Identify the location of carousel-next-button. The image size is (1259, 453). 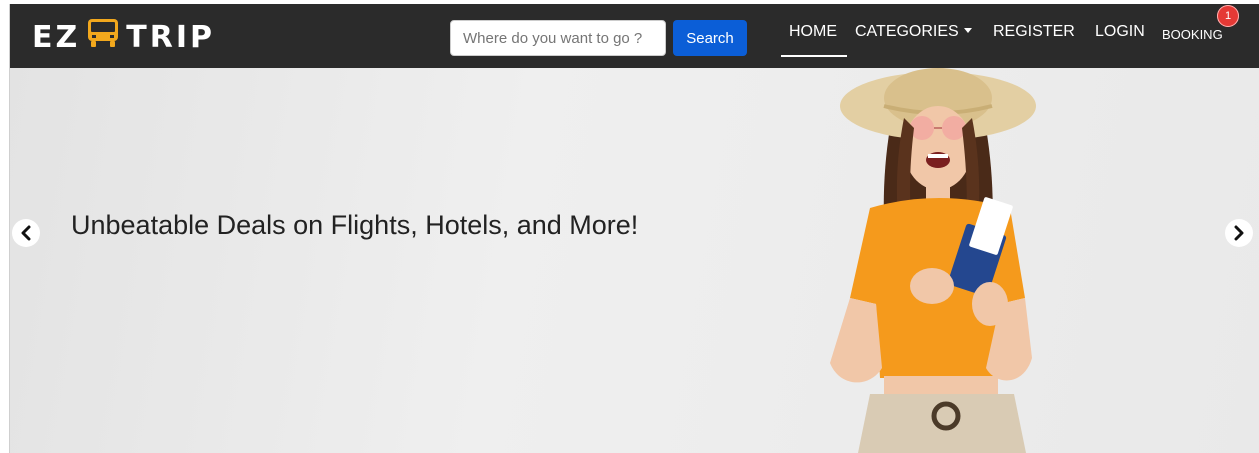
(1239, 233).